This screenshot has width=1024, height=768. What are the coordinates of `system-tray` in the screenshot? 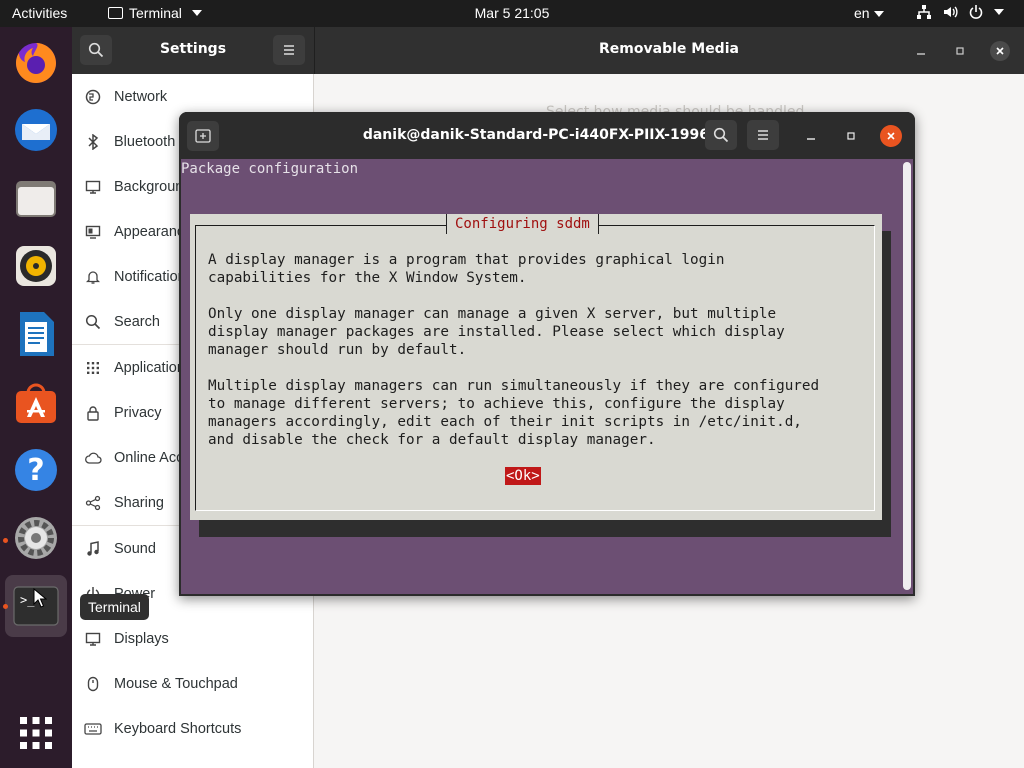 It's located at (960, 12).